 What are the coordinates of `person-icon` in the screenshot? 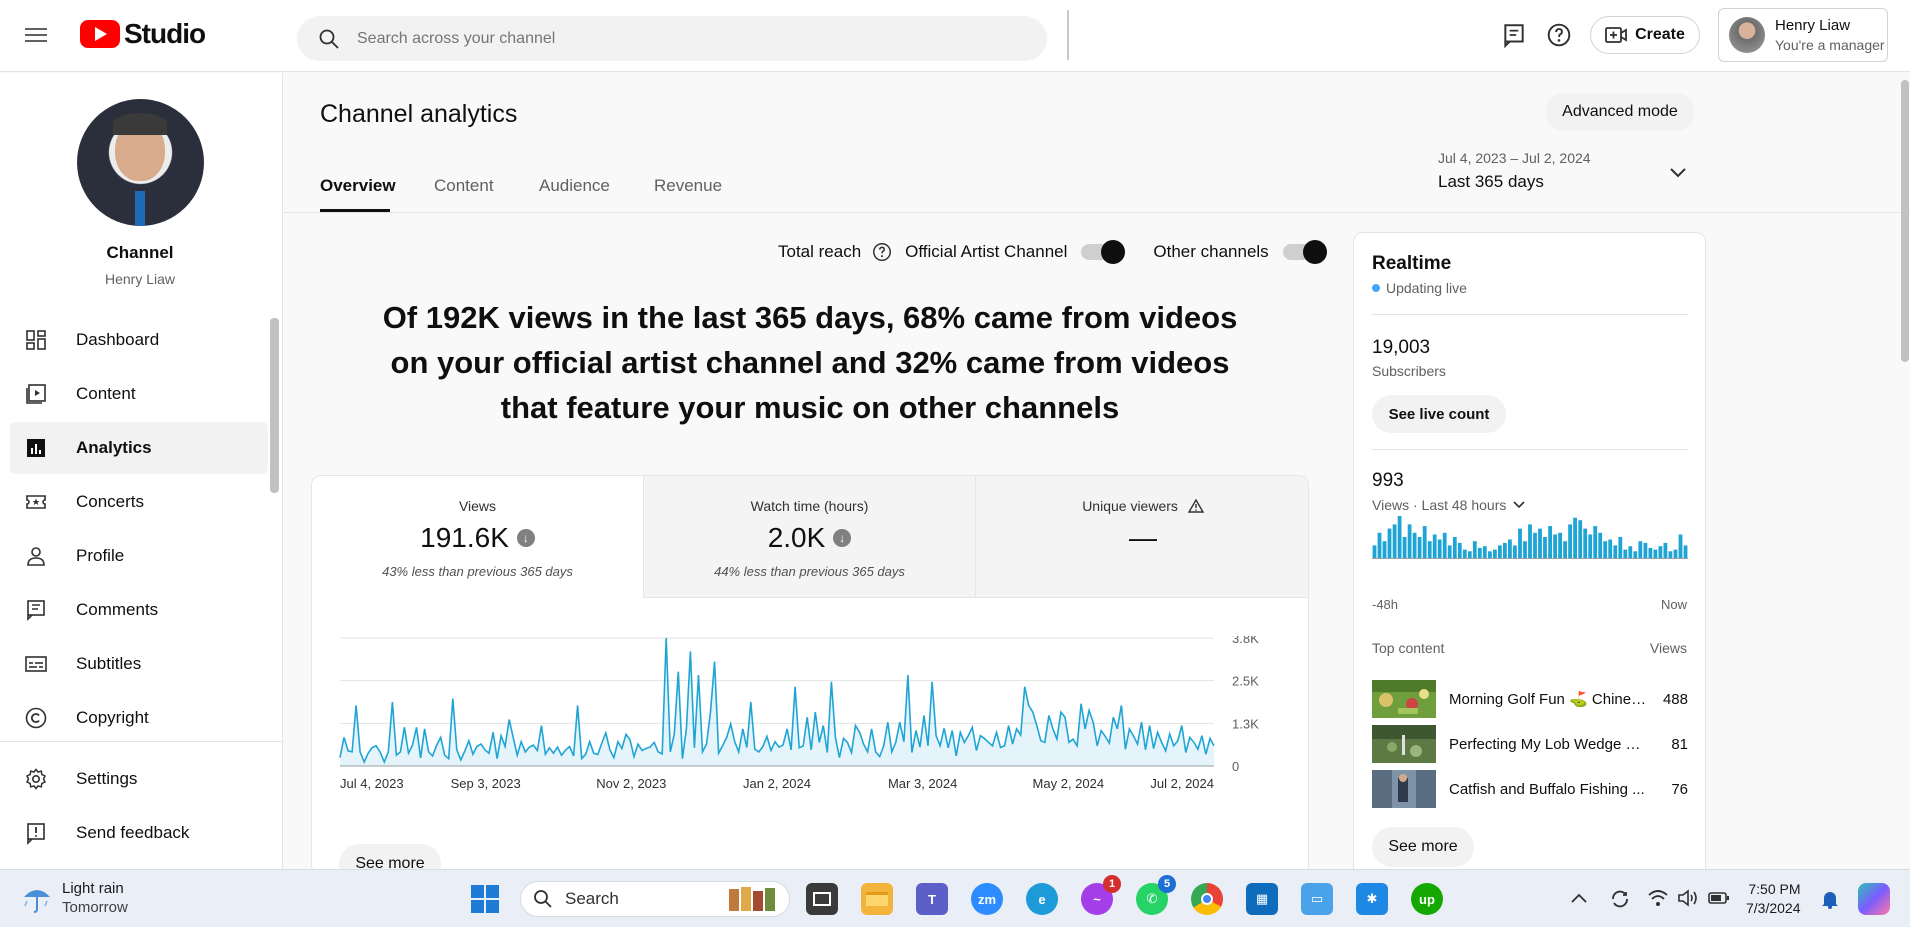 It's located at (36, 556).